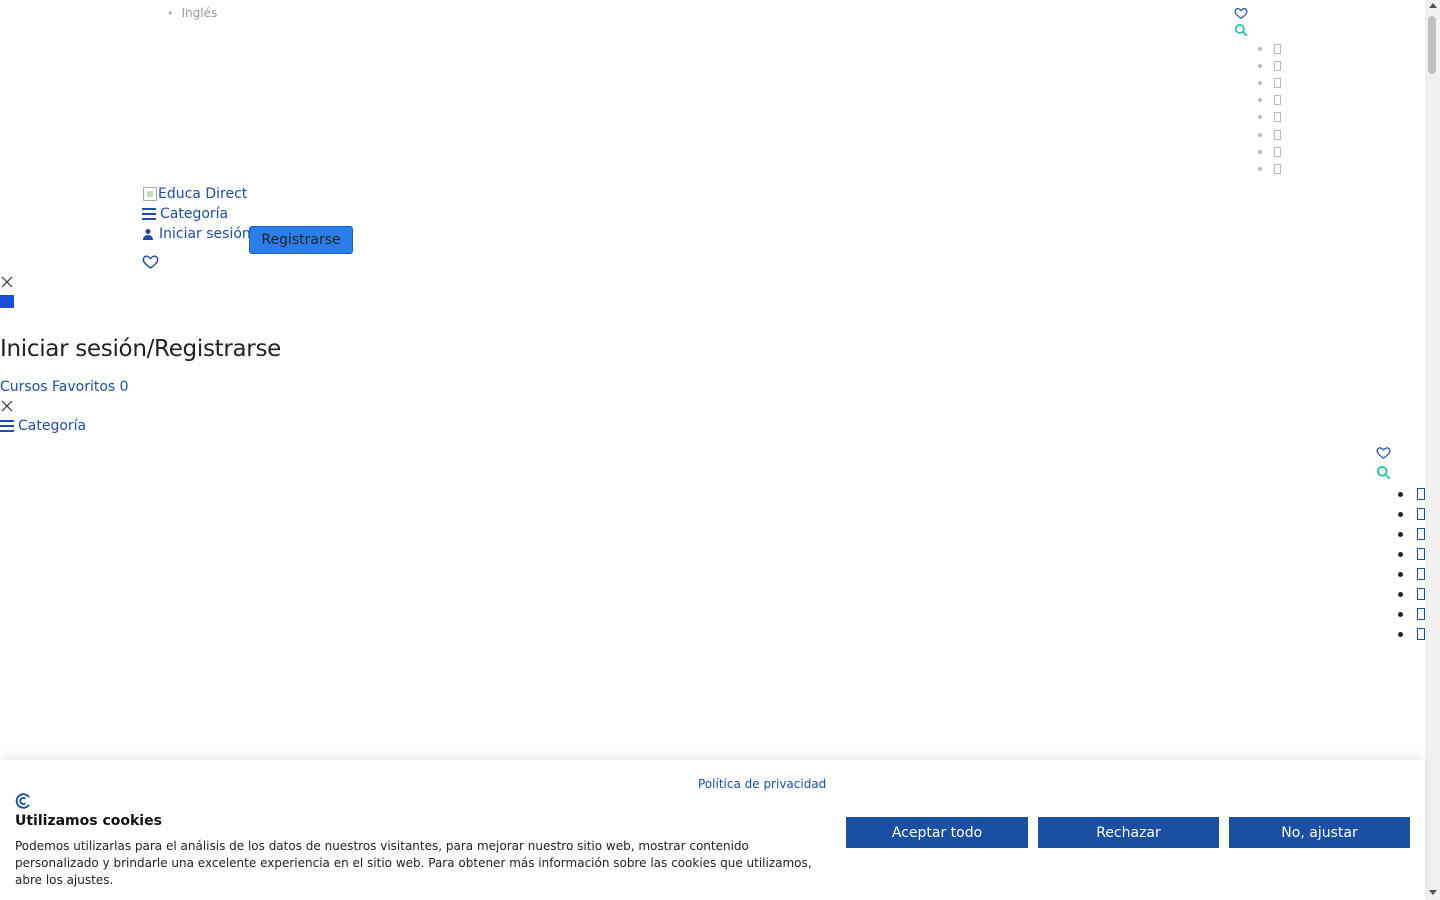 The height and width of the screenshot is (900, 1440). Describe the element at coordinates (88, 821) in the screenshot. I see `cookie-title: Utilizamos cookies` at that location.